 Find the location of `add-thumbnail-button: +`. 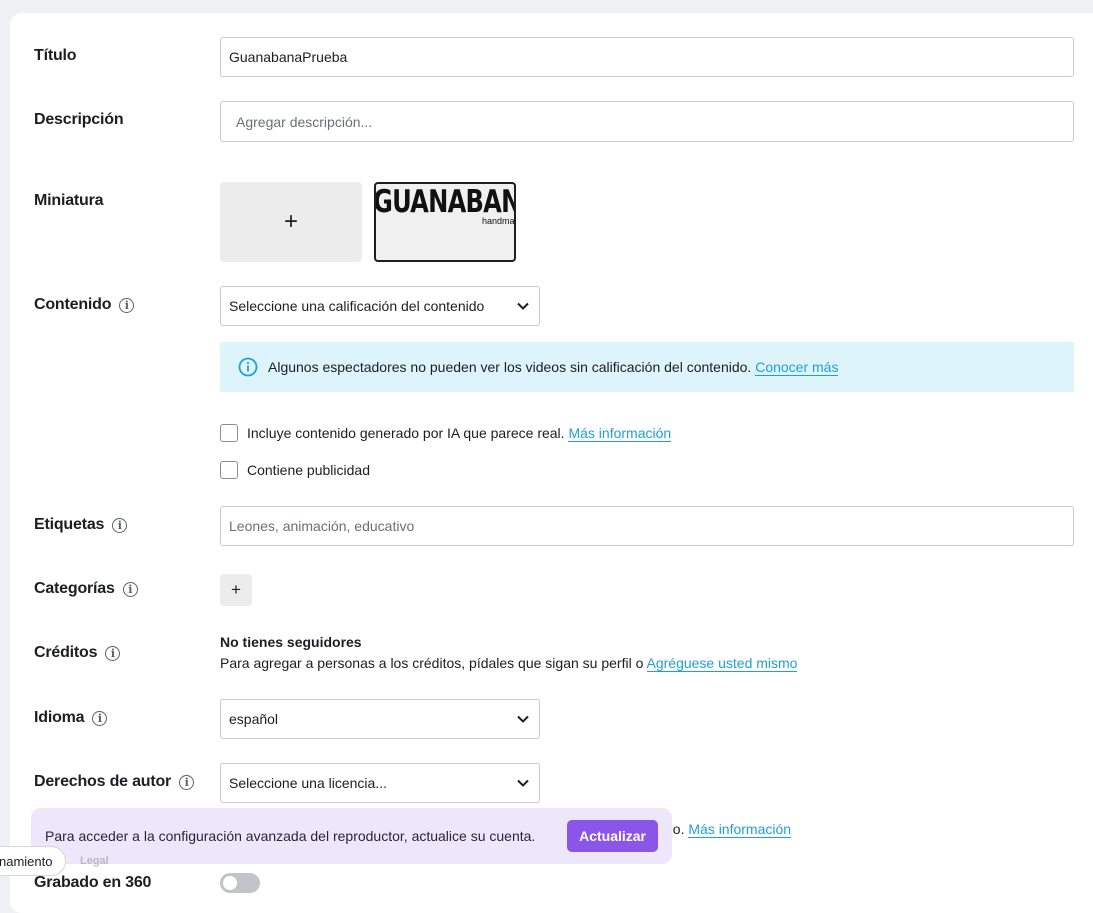

add-thumbnail-button: + is located at coordinates (291, 222).